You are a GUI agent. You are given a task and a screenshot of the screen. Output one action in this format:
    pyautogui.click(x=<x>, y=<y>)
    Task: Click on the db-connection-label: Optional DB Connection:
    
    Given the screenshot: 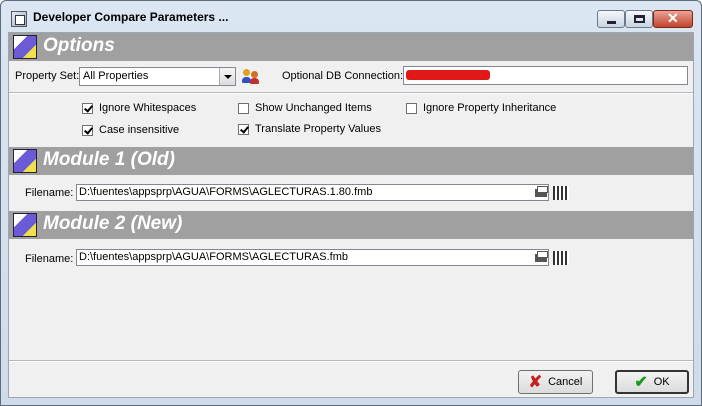 What is the action you would take?
    pyautogui.click(x=343, y=76)
    